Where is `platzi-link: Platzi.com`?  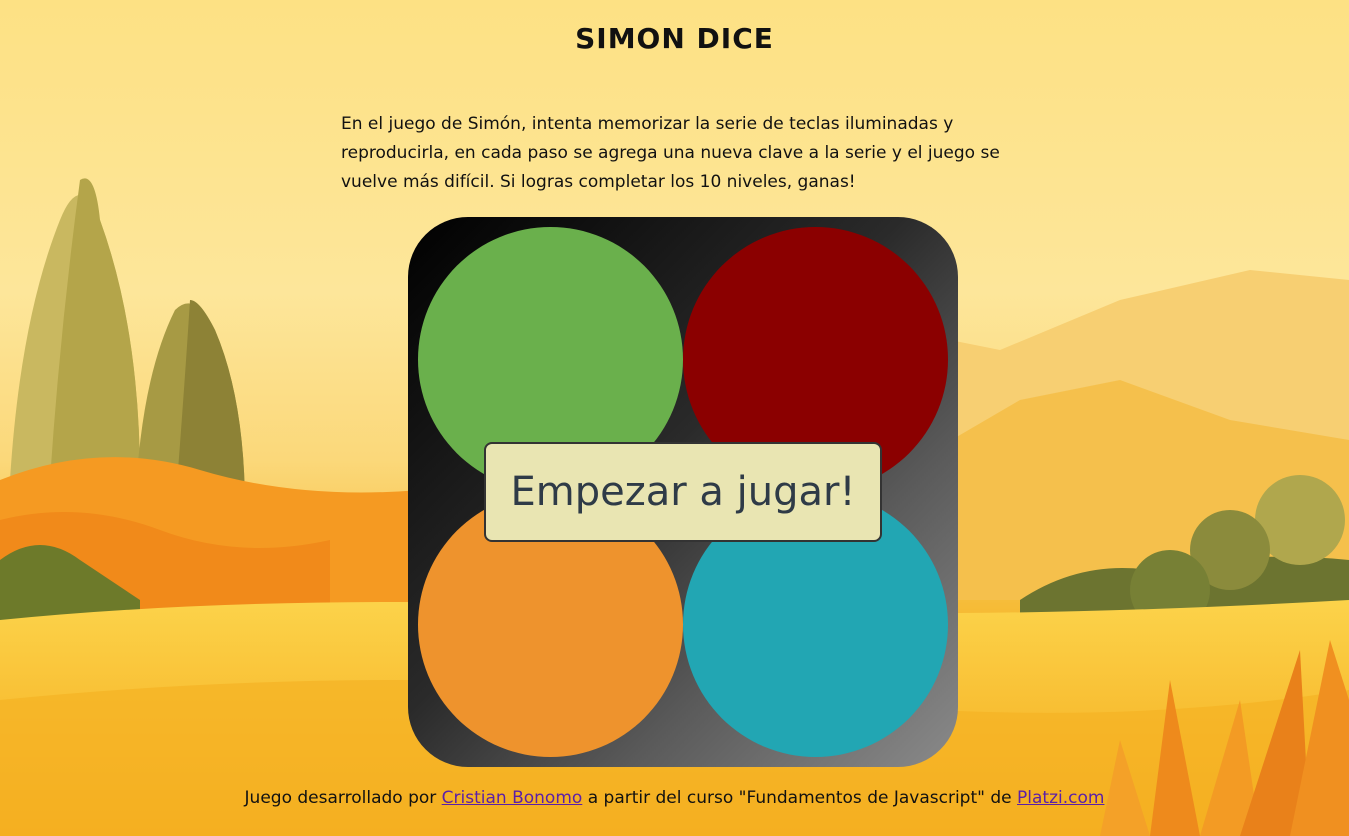
platzi-link: Platzi.com is located at coordinates (1060, 798).